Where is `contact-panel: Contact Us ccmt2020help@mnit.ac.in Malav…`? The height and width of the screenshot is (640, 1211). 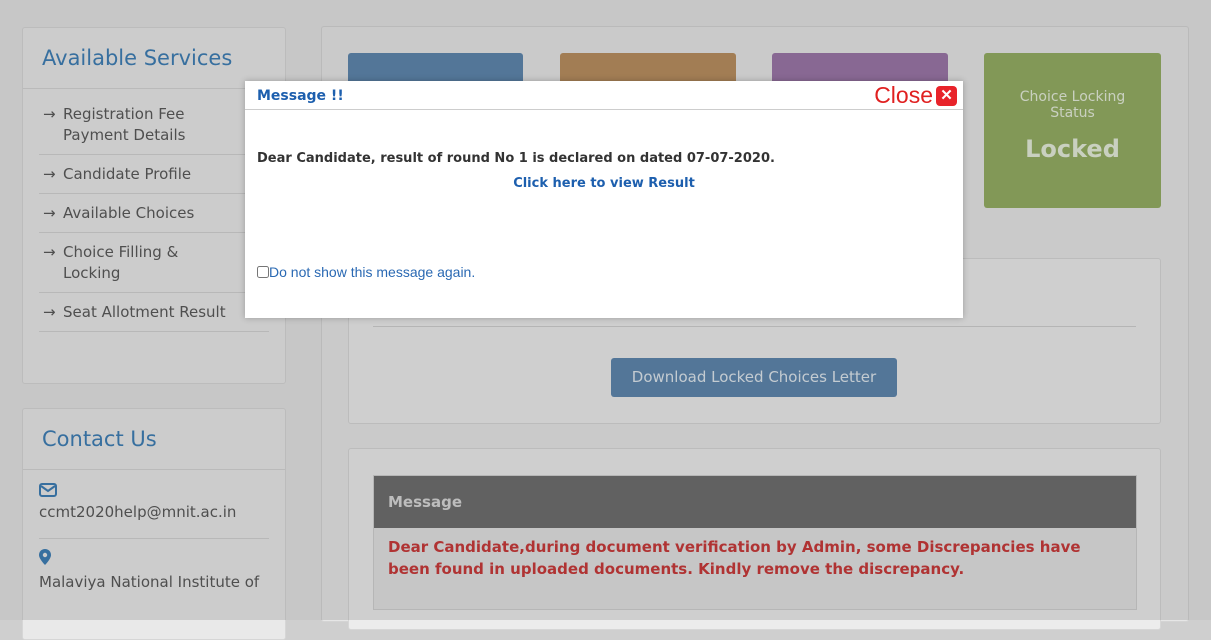
contact-panel: Contact Us ccmt2020help@mnit.ac.in Malav… is located at coordinates (154, 524).